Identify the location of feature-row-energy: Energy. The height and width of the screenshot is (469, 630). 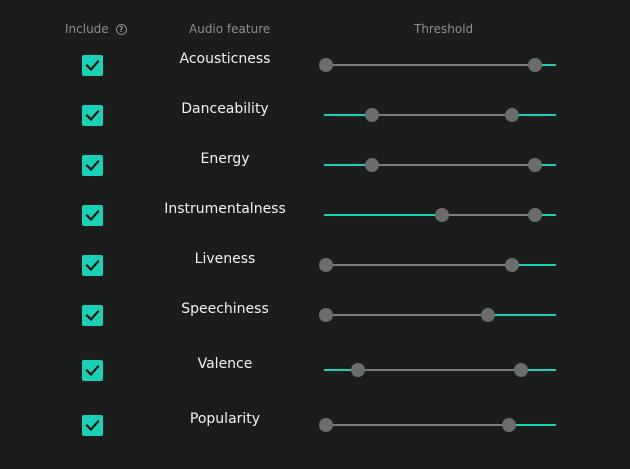
(315, 167).